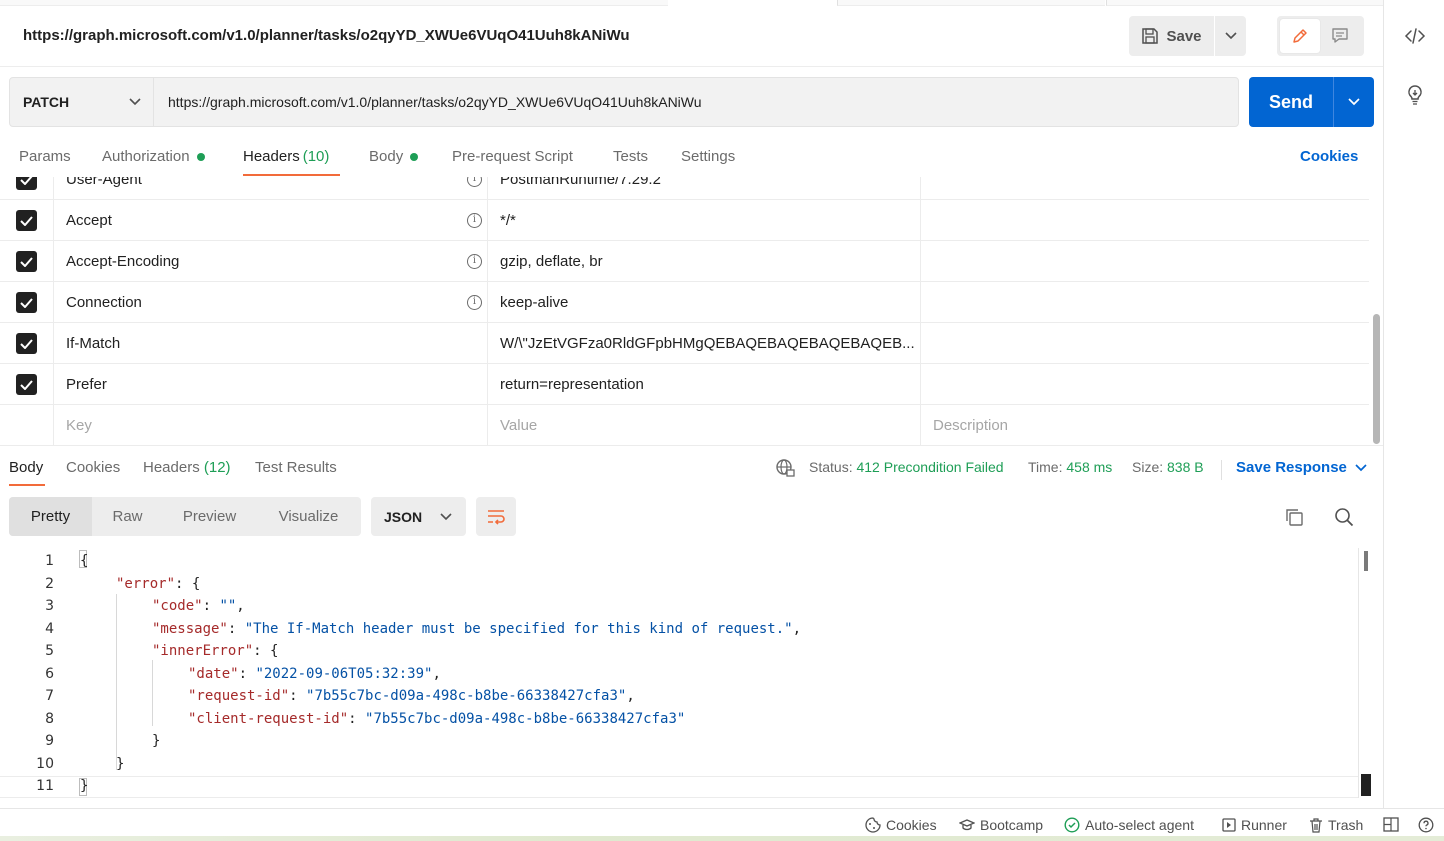 The width and height of the screenshot is (1444, 841). Describe the element at coordinates (1139, 825) in the screenshot. I see `footer-agent-label: Auto-select agent` at that location.